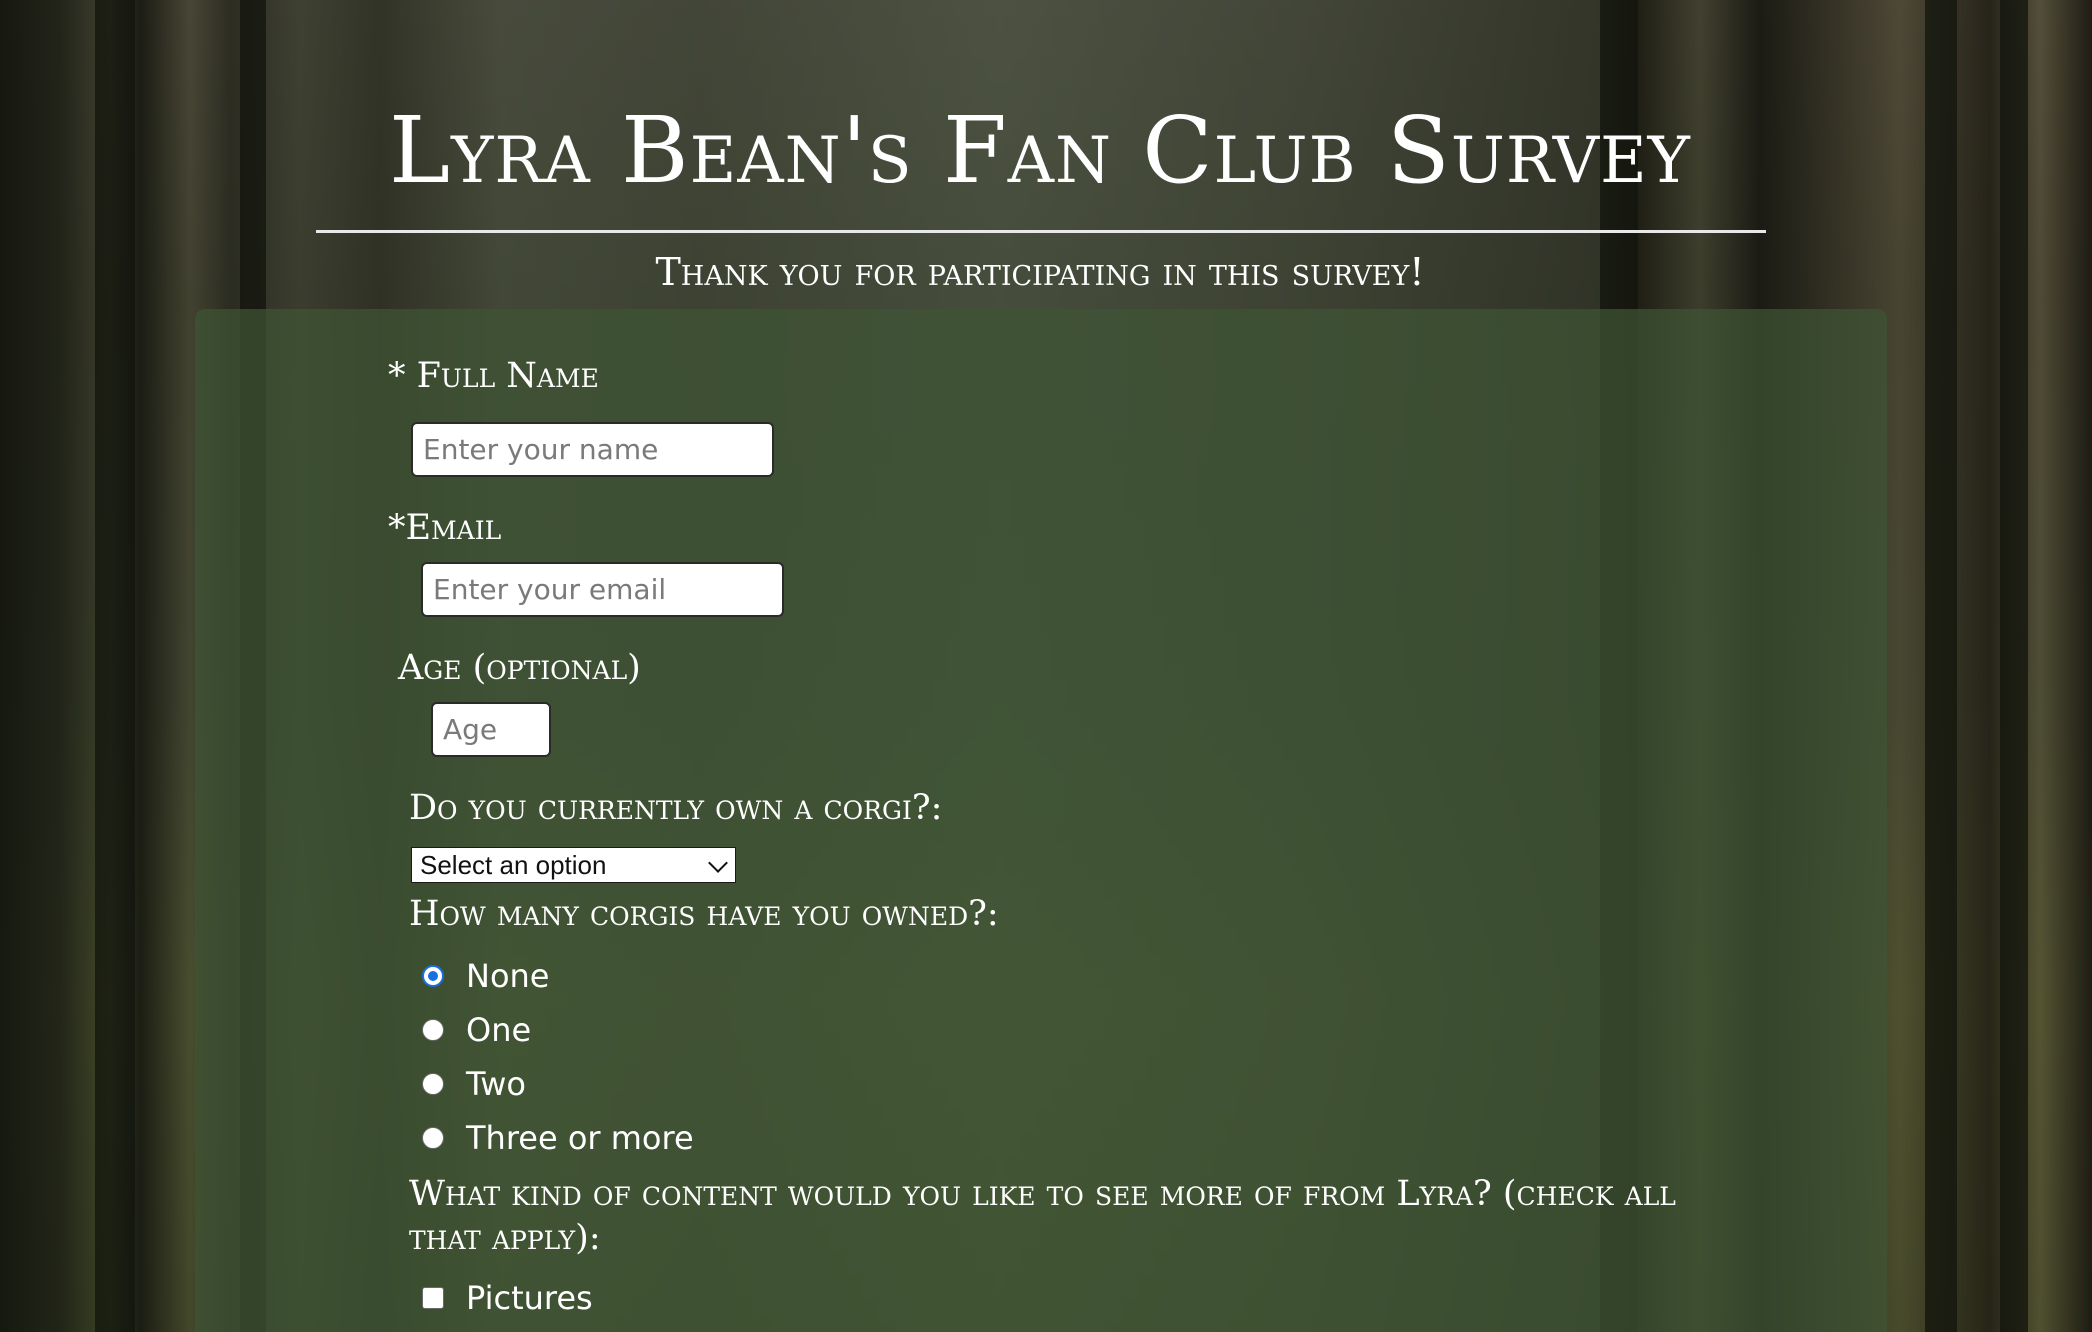 This screenshot has height=1332, width=2092. I want to click on page-title: Lyra Bean's Fan Club Survey, so click(1040, 150).